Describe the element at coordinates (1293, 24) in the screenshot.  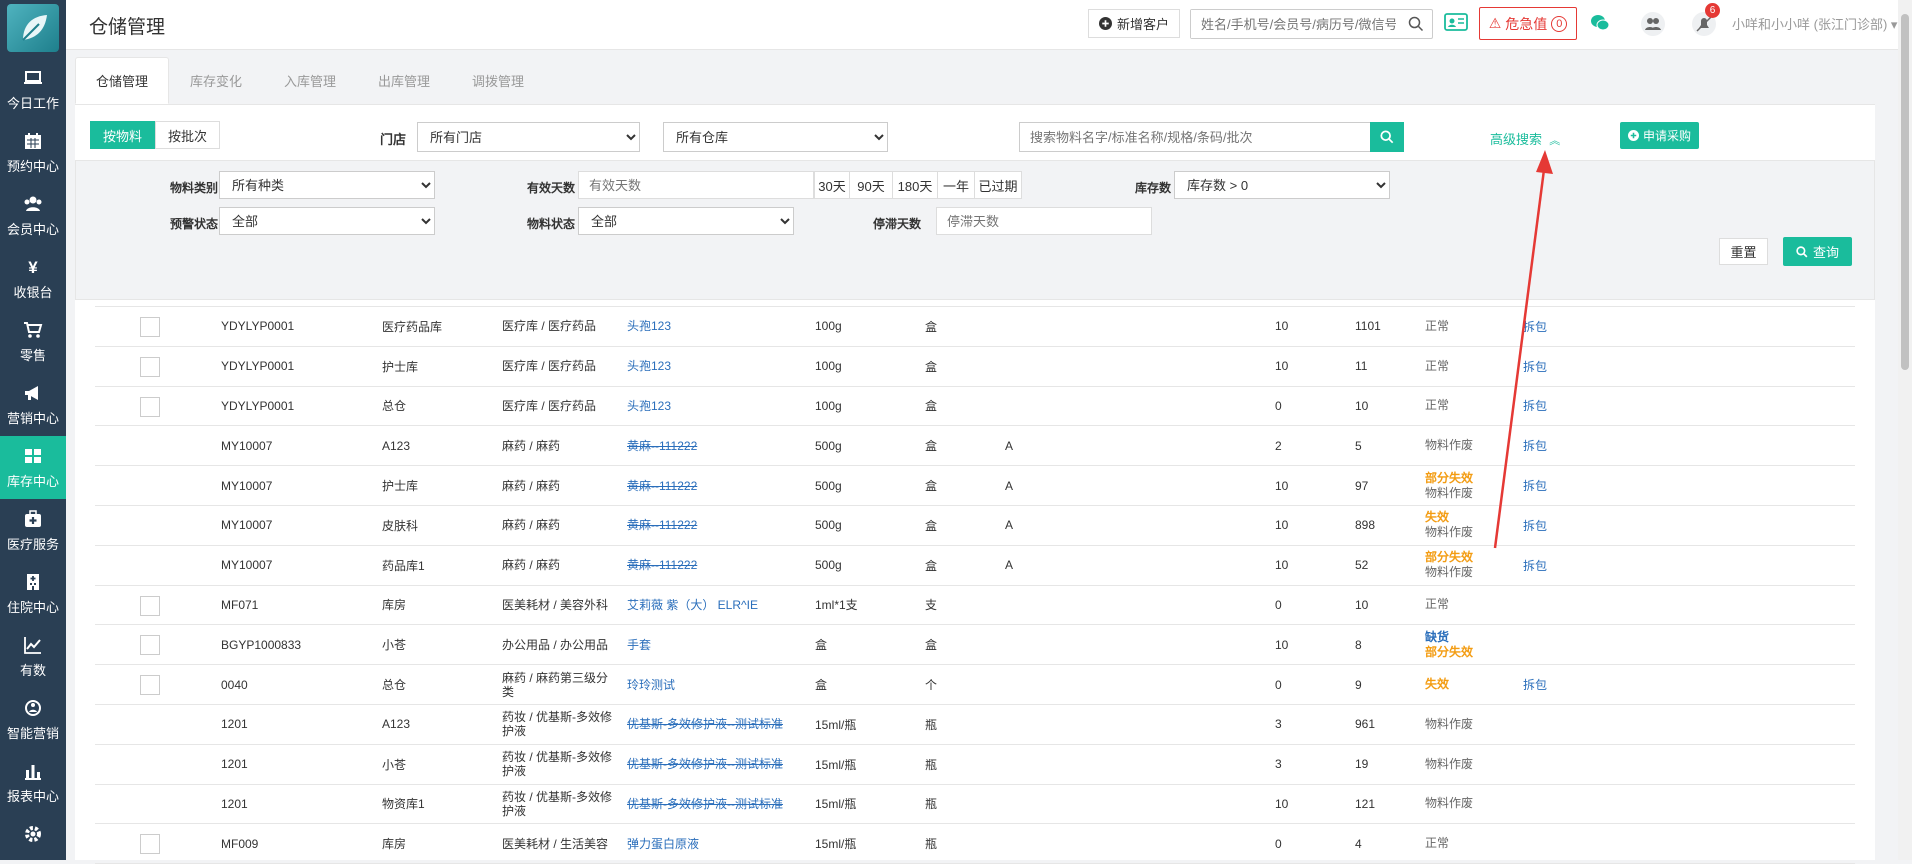
I see `global-search-input` at that location.